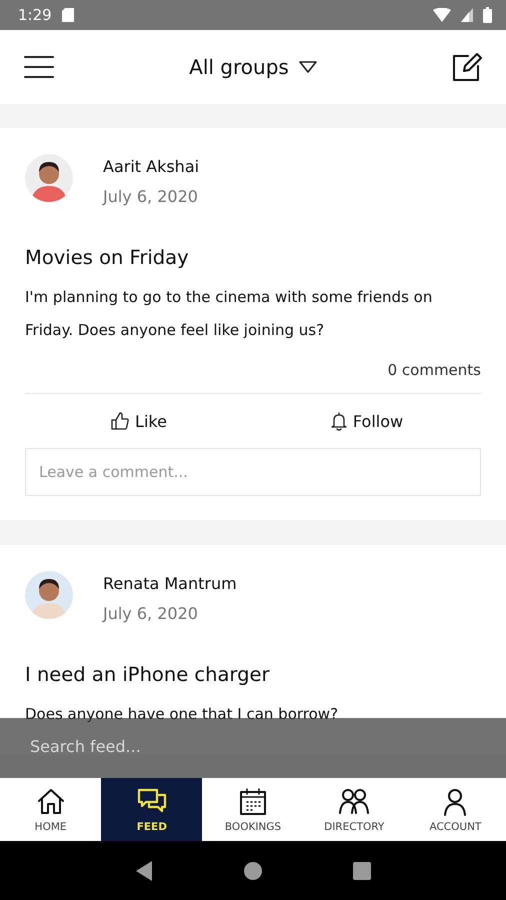  I want to click on house-icon, so click(51, 801).